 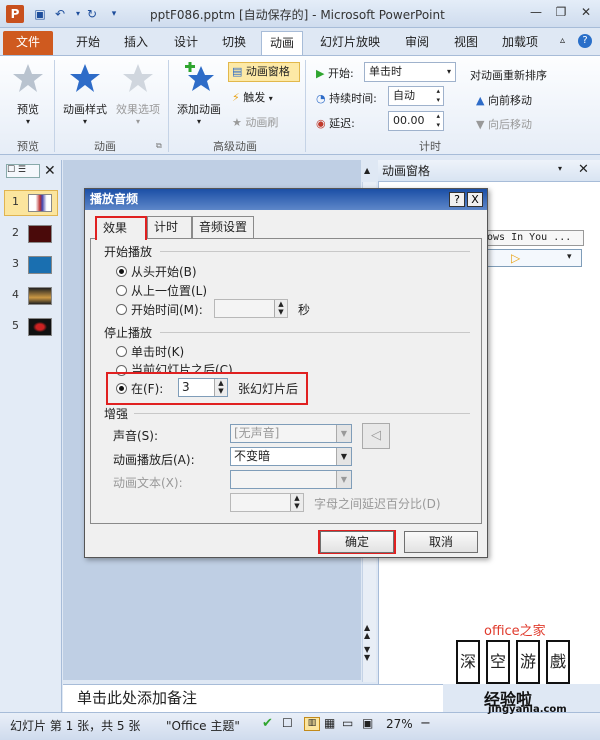 What do you see at coordinates (350, 43) in the screenshot?
I see `tab-slideshow: 幻灯片放映` at bounding box center [350, 43].